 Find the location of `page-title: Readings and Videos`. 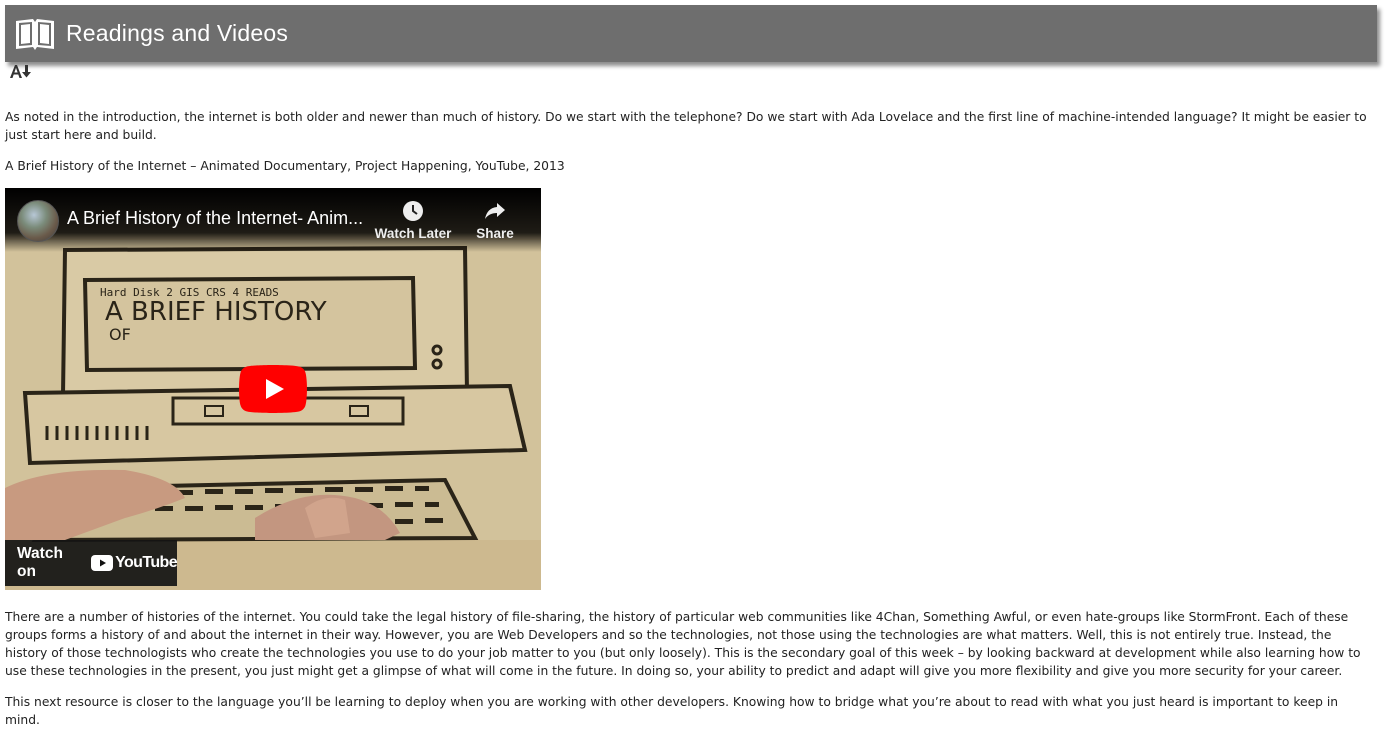

page-title: Readings and Videos is located at coordinates (177, 33).